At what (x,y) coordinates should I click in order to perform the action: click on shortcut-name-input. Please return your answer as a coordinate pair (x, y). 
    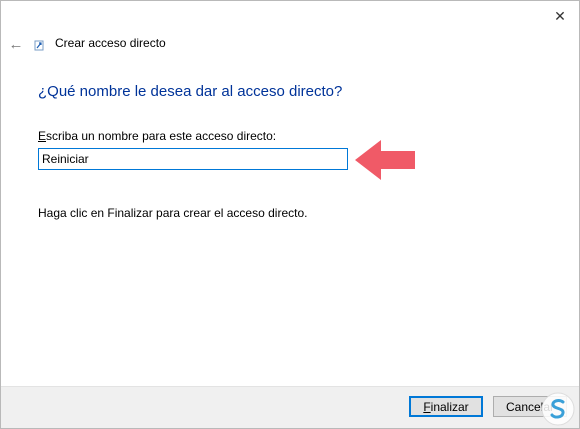
    Looking at the image, I should click on (193, 159).